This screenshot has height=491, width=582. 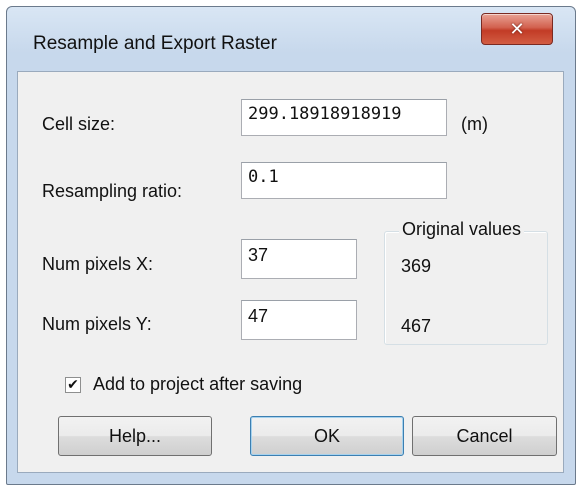 What do you see at coordinates (97, 324) in the screenshot?
I see `num-pixels-y-label: Num pixels Y:` at bounding box center [97, 324].